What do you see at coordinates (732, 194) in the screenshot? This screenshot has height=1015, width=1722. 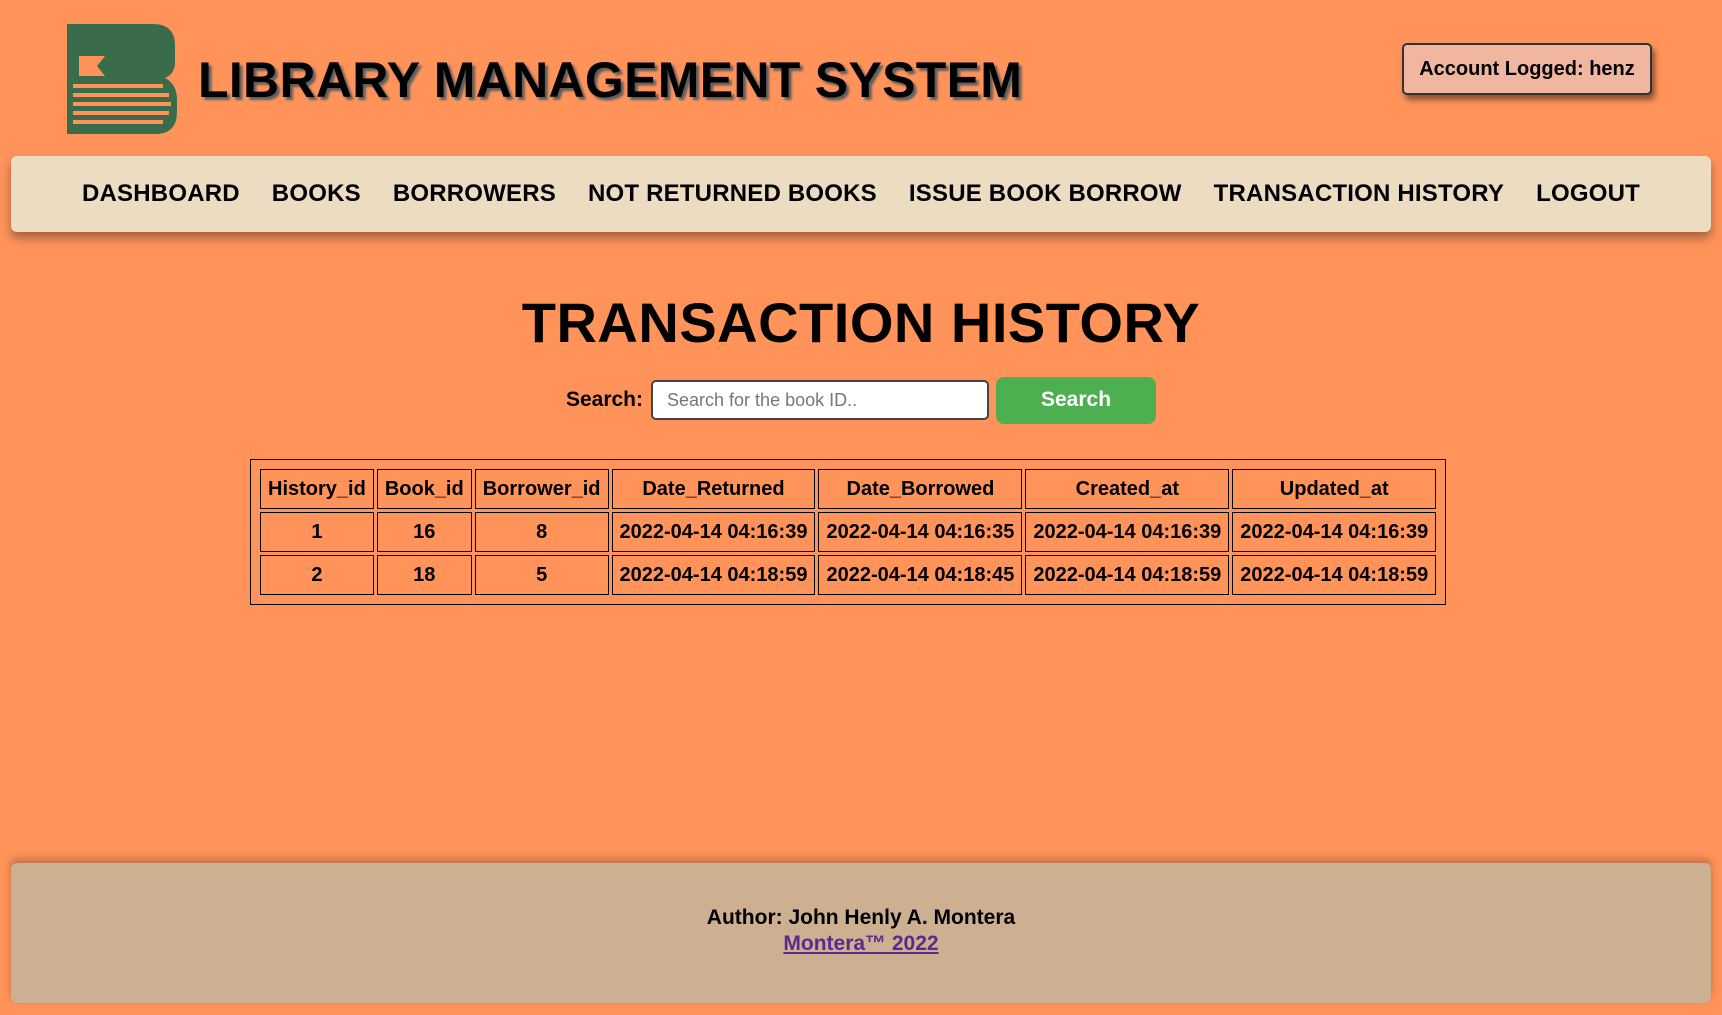 I see `nav-item-not-returned-books: NOT RETURNED BOOKS` at bounding box center [732, 194].